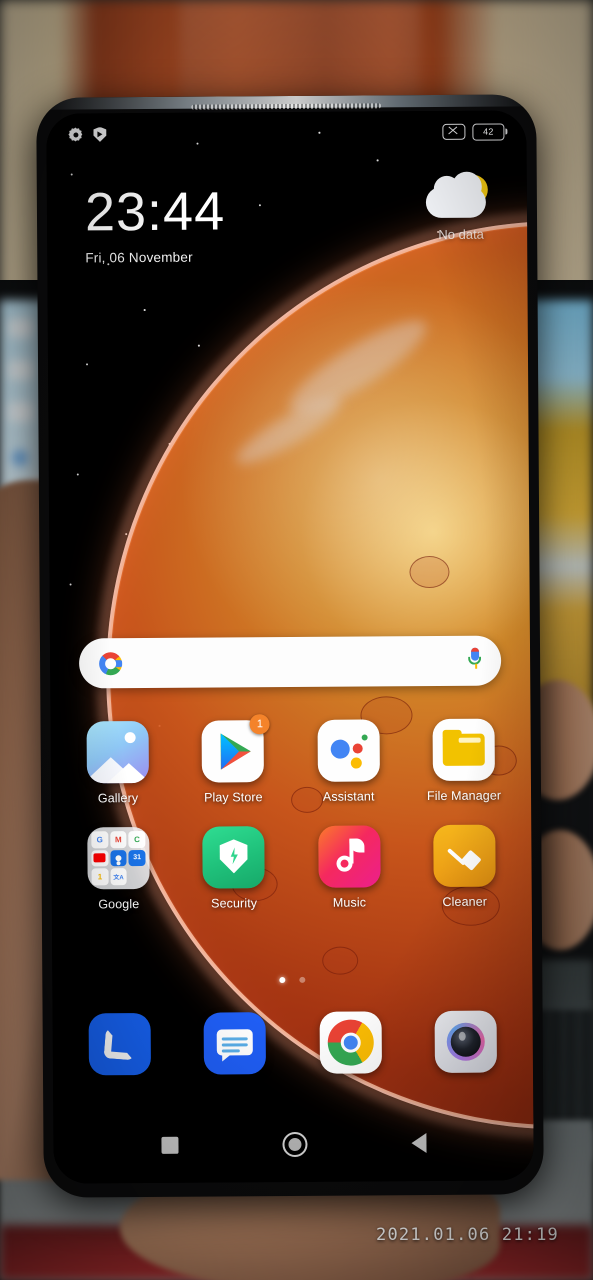 This screenshot has width=593, height=1280. I want to click on dock-app-camera, so click(466, 1041).